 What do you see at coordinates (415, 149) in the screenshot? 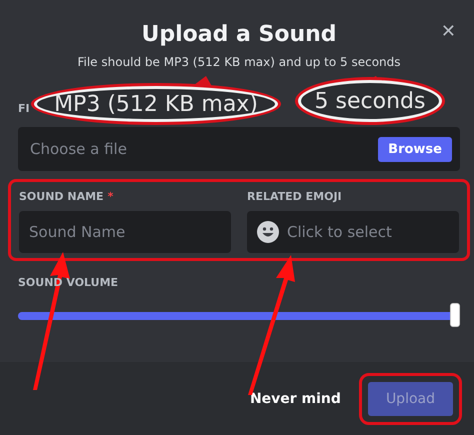
I see `browse-button: Browse` at bounding box center [415, 149].